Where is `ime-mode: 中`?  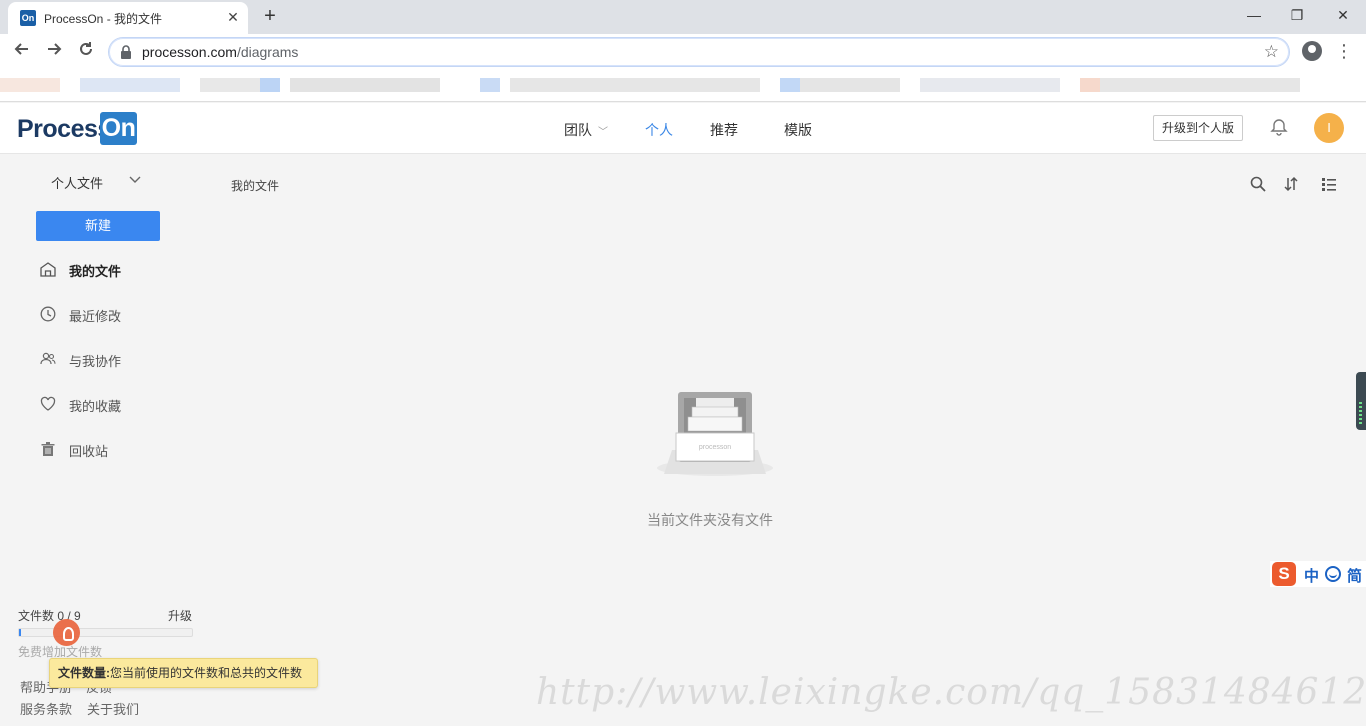
ime-mode: 中 is located at coordinates (1311, 575).